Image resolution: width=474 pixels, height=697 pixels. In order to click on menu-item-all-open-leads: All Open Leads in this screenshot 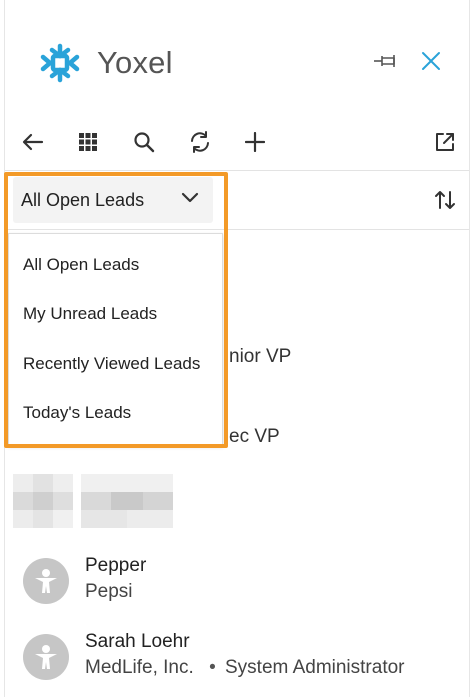, I will do `click(115, 265)`.